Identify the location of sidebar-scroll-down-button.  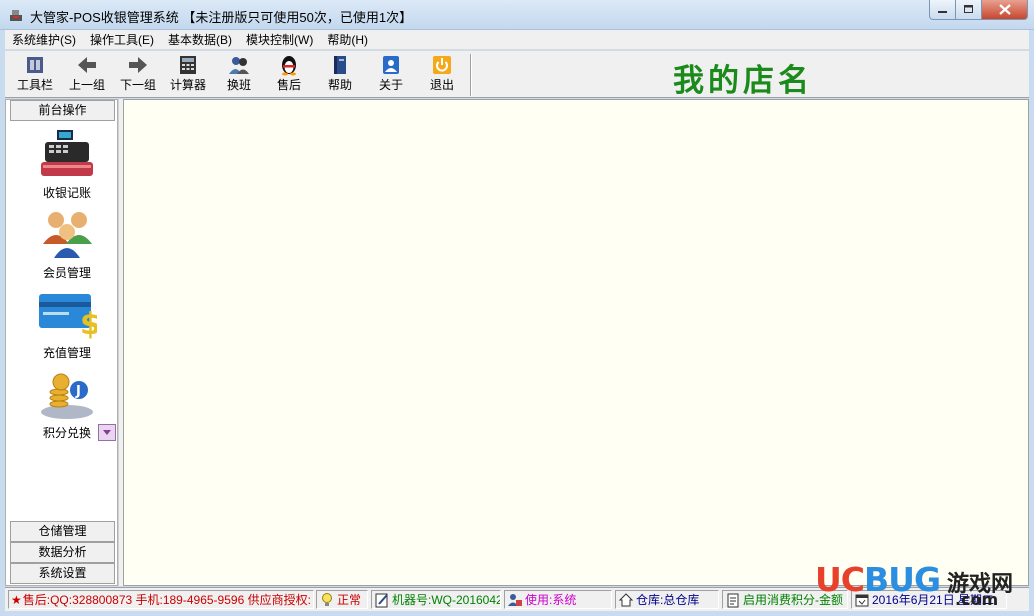
(107, 432).